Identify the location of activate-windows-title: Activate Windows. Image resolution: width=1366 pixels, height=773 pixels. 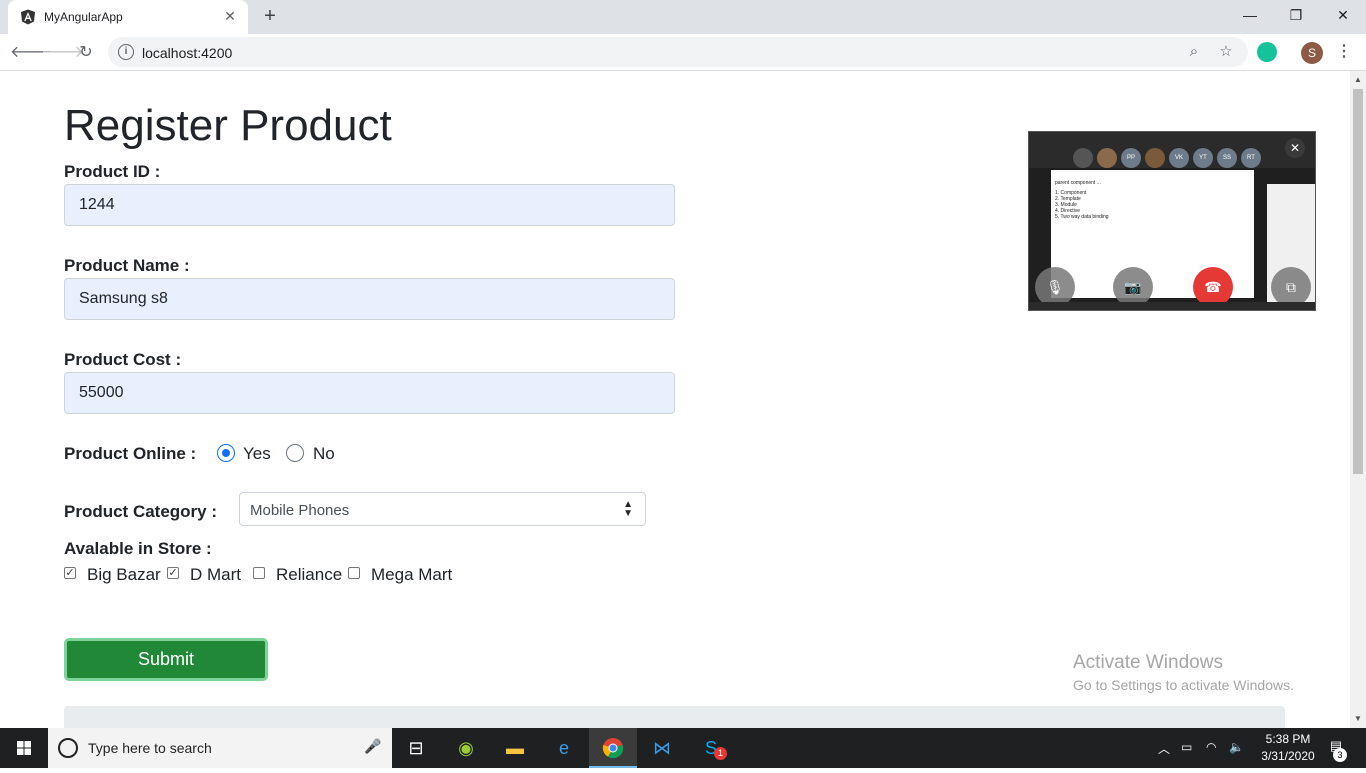
(1148, 662).